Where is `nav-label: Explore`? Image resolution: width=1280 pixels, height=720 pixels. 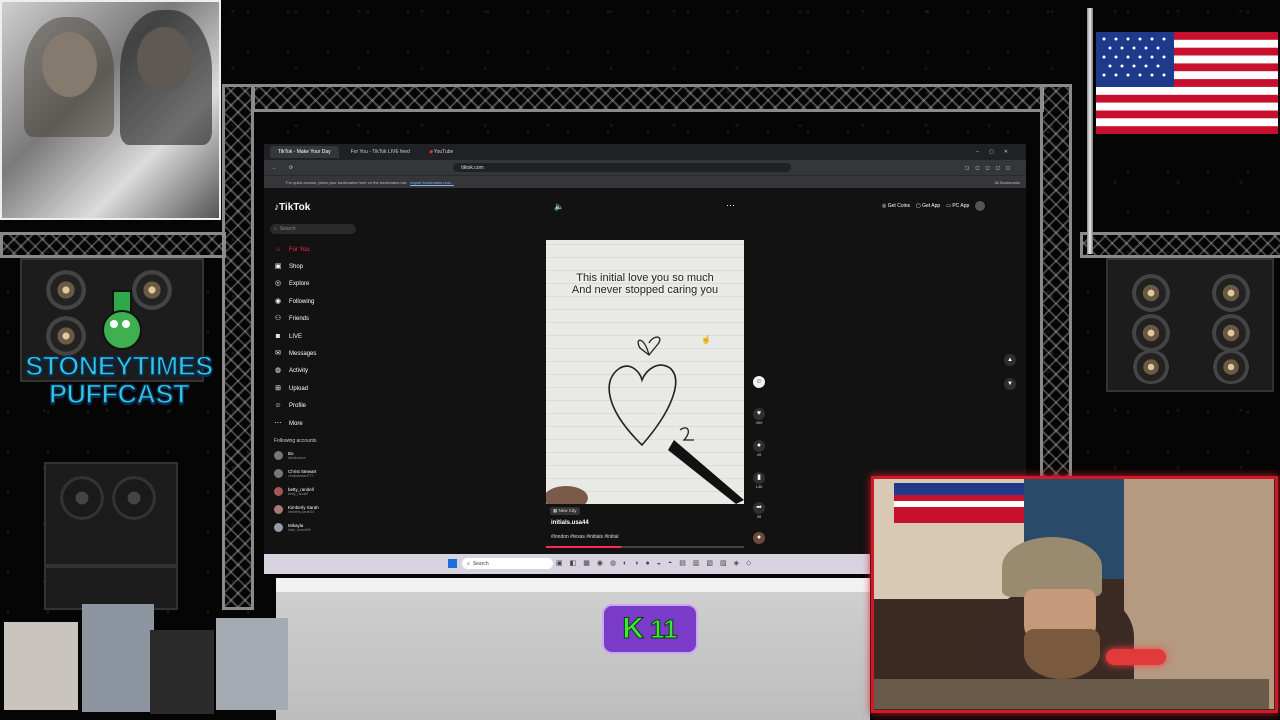
nav-label: Explore is located at coordinates (299, 284).